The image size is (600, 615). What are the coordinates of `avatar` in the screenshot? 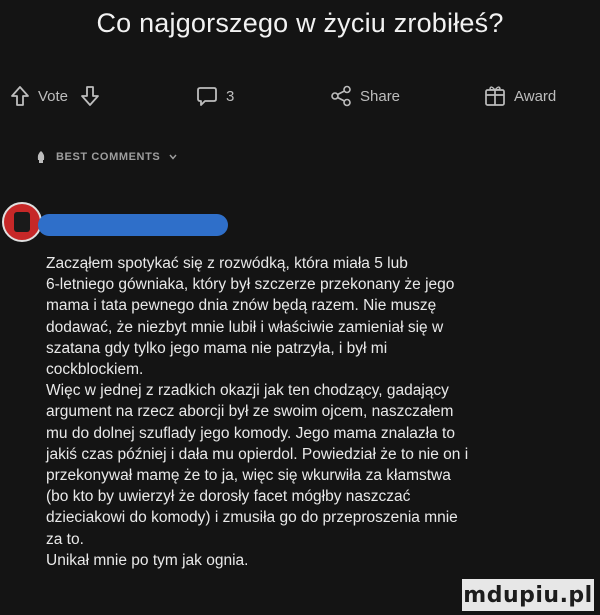 It's located at (22, 222).